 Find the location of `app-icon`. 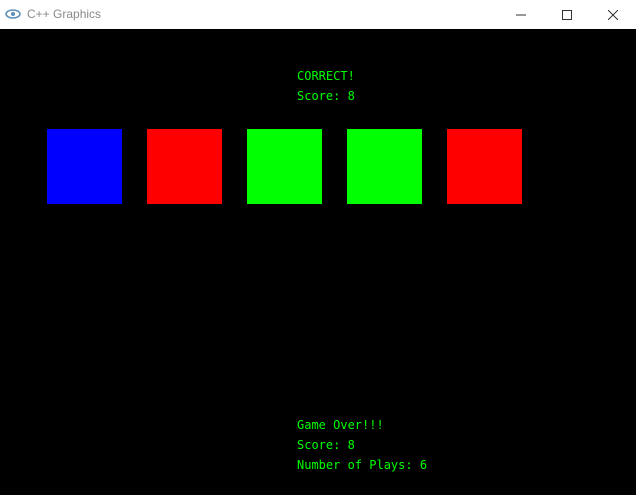

app-icon is located at coordinates (13, 14).